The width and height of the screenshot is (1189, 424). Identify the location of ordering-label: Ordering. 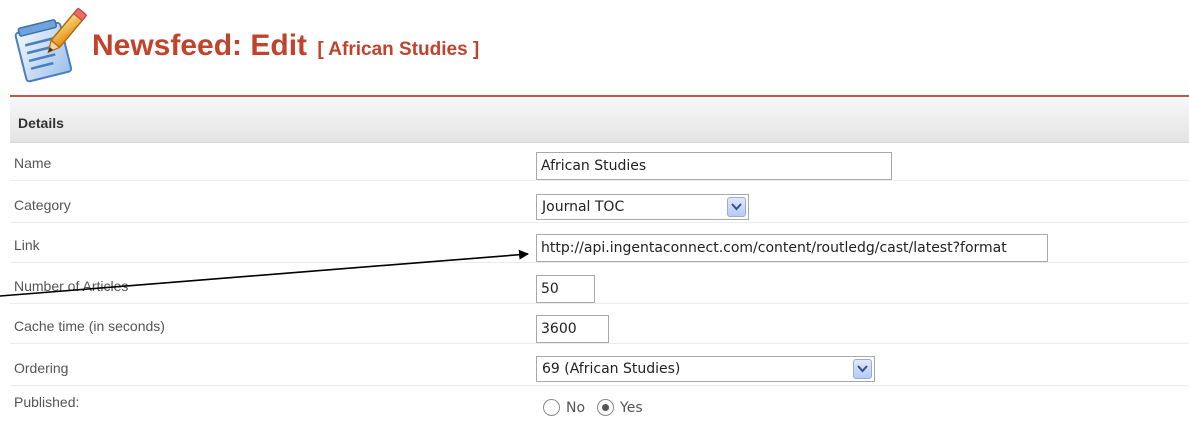
(41, 368).